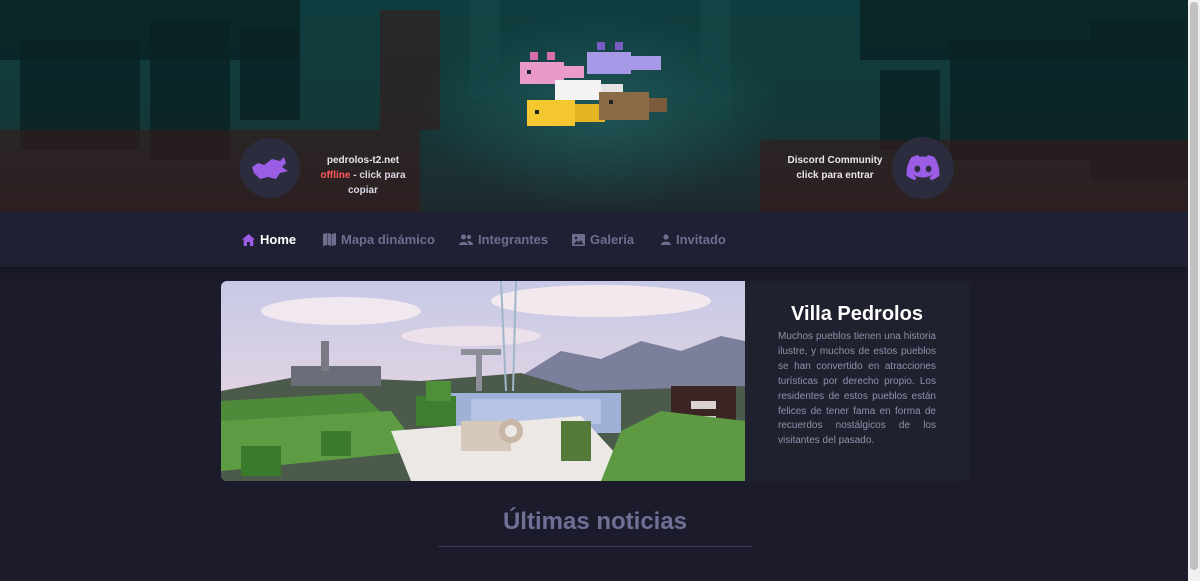 This screenshot has height=581, width=1200. I want to click on nav-item-map: Mapa dinámico, so click(379, 239).